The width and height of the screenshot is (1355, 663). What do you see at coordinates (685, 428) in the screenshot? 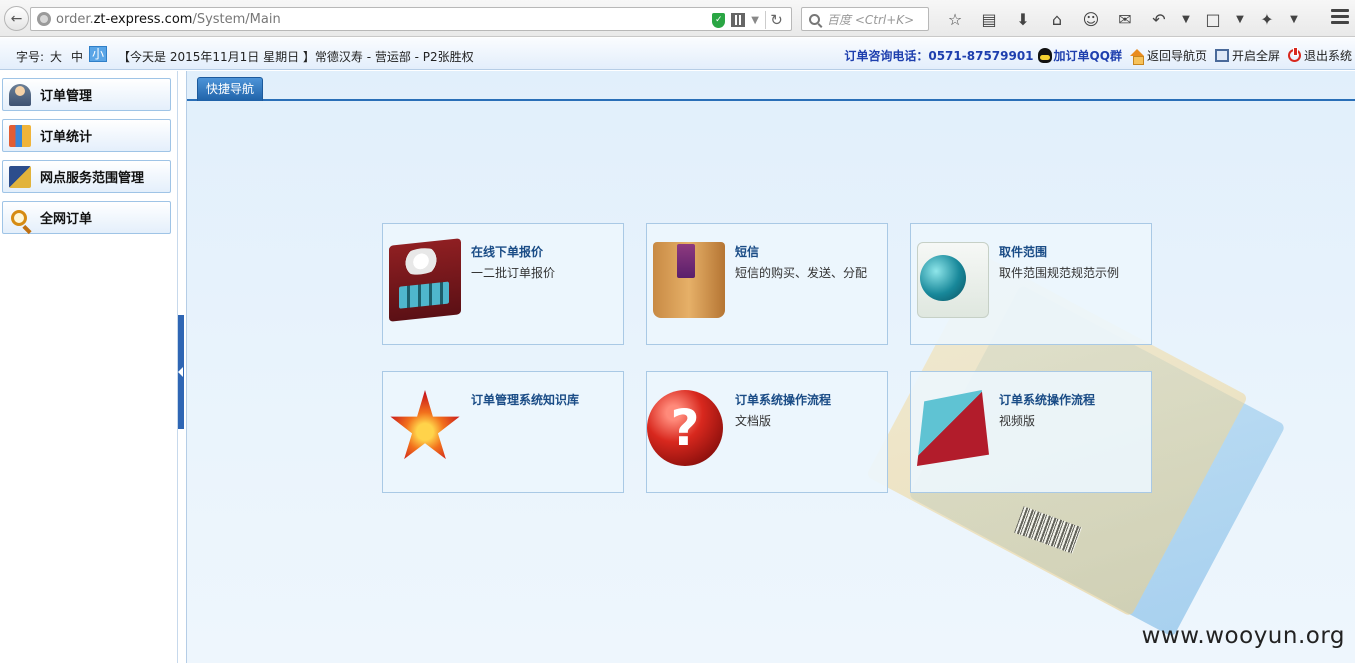
I see `help-icon: ?` at bounding box center [685, 428].